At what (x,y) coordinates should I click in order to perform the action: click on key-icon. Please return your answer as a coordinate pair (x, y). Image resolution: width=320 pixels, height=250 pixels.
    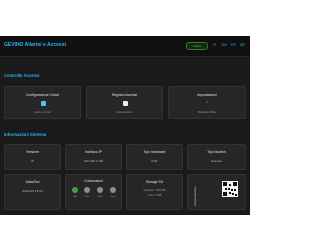
    Looking at the image, I should click on (43, 103).